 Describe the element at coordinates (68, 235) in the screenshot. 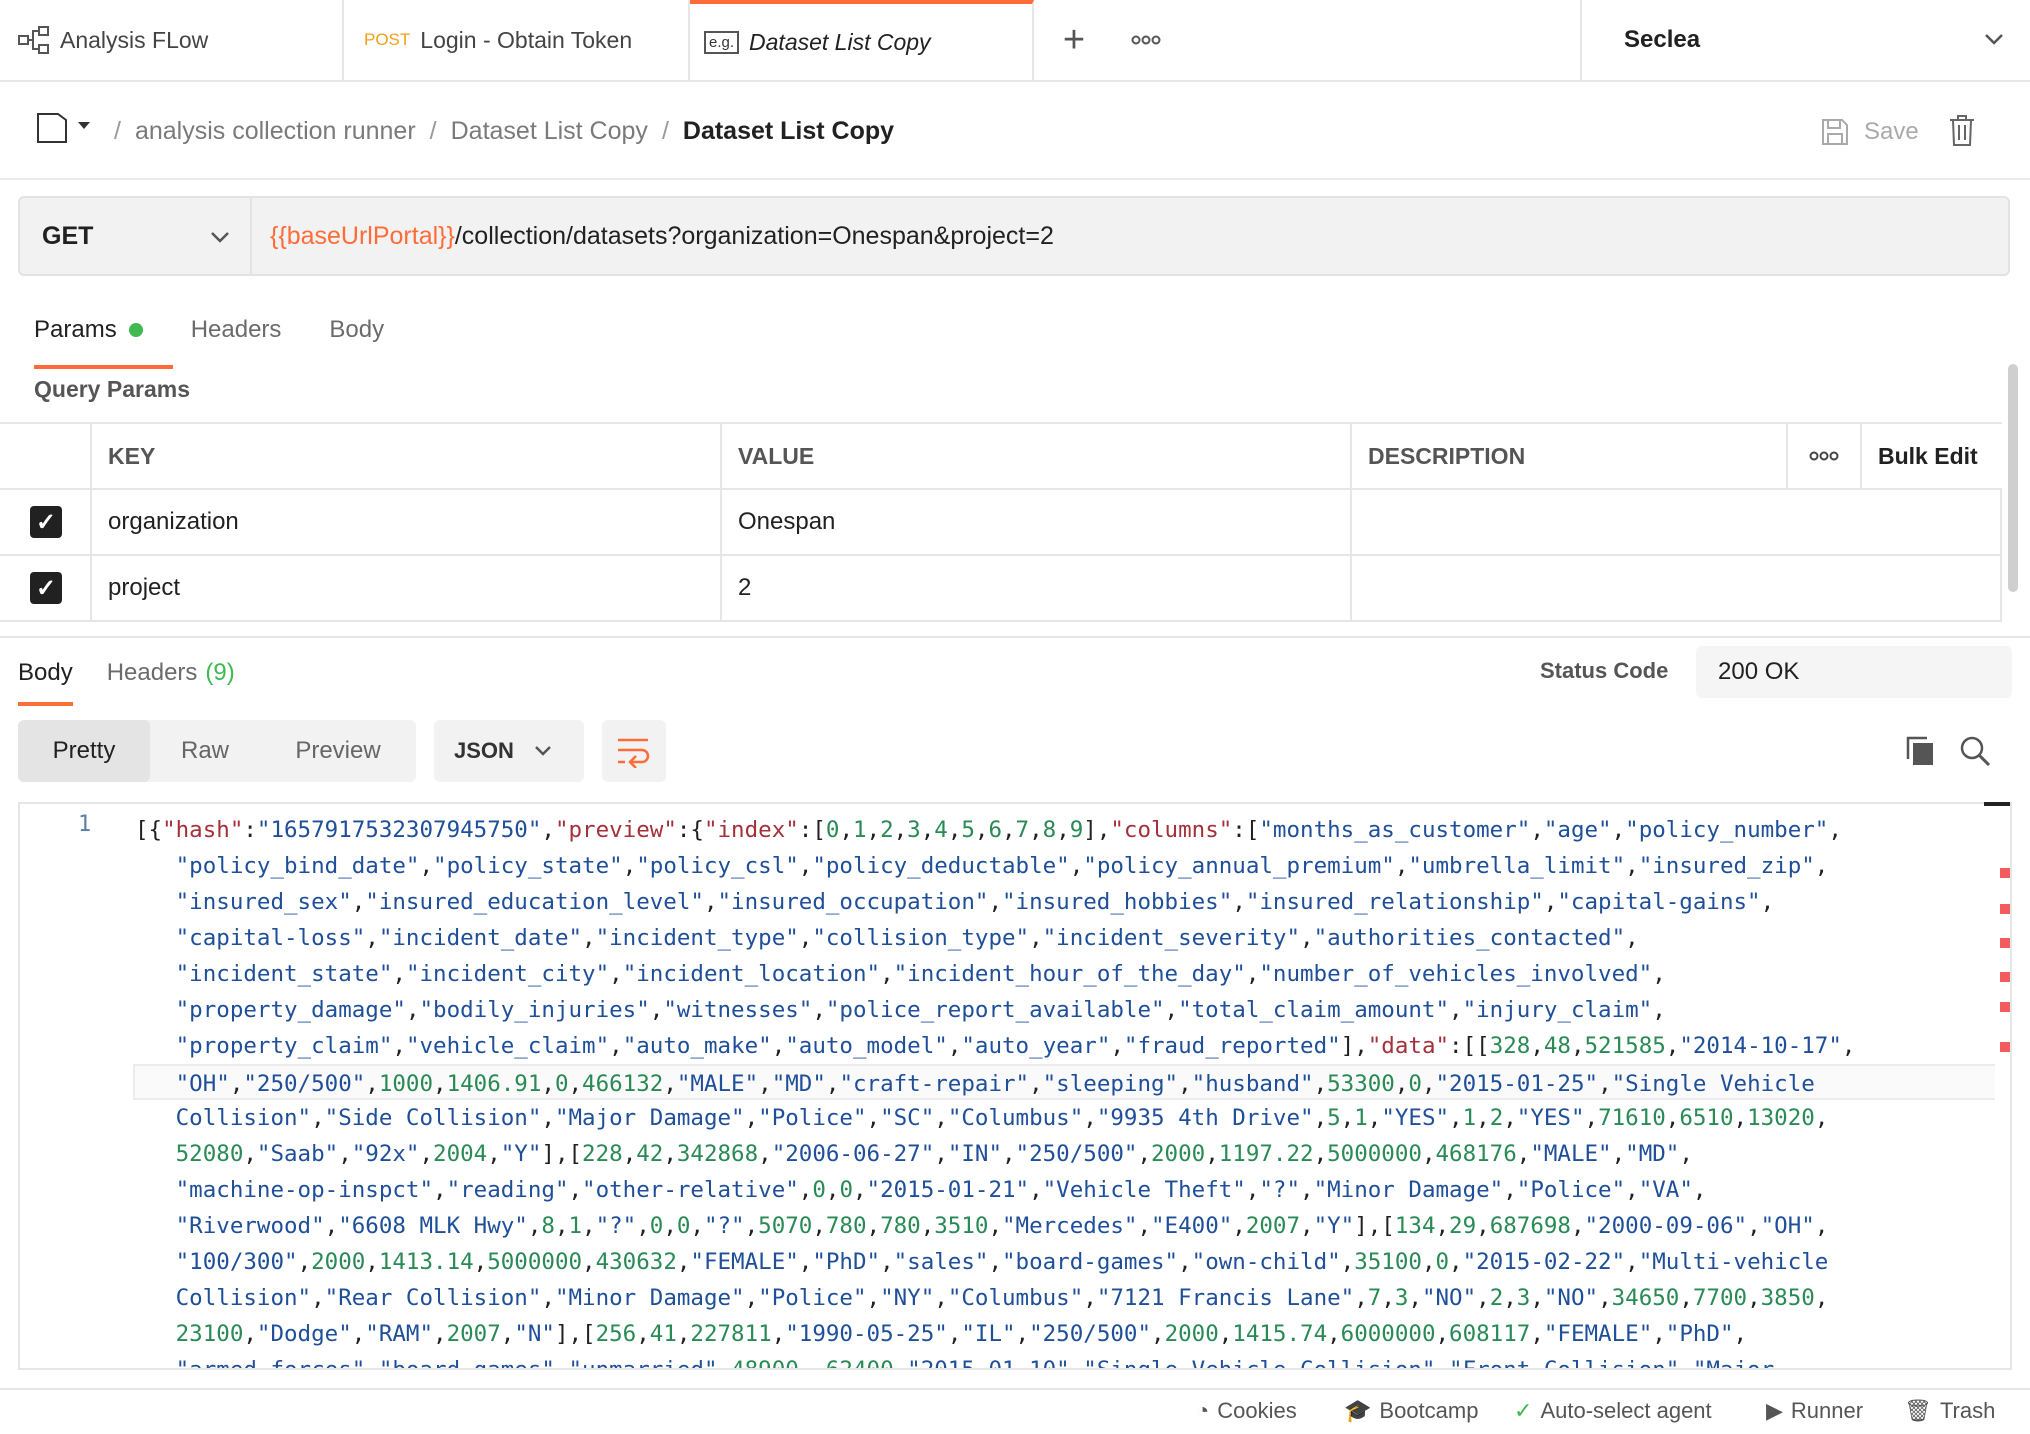

I see `method-value: GET` at that location.